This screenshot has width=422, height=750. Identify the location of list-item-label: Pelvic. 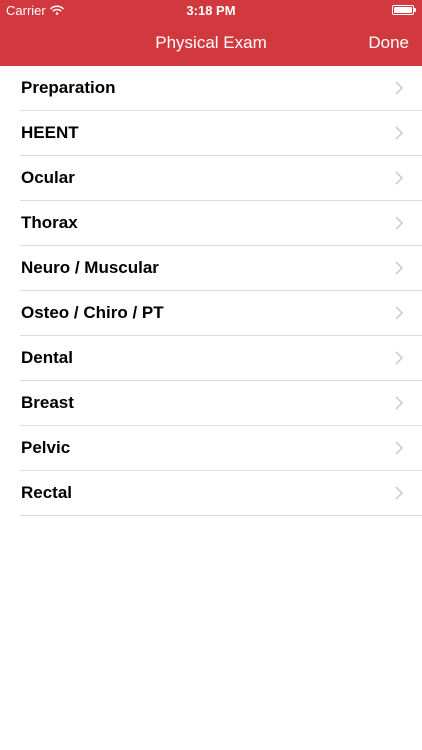
(46, 447).